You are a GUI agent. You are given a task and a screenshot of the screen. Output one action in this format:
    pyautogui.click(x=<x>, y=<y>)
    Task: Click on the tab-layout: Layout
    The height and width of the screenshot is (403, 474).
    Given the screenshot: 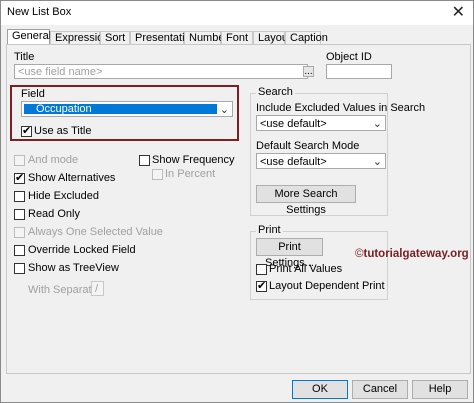 What is the action you would take?
    pyautogui.click(x=272, y=38)
    